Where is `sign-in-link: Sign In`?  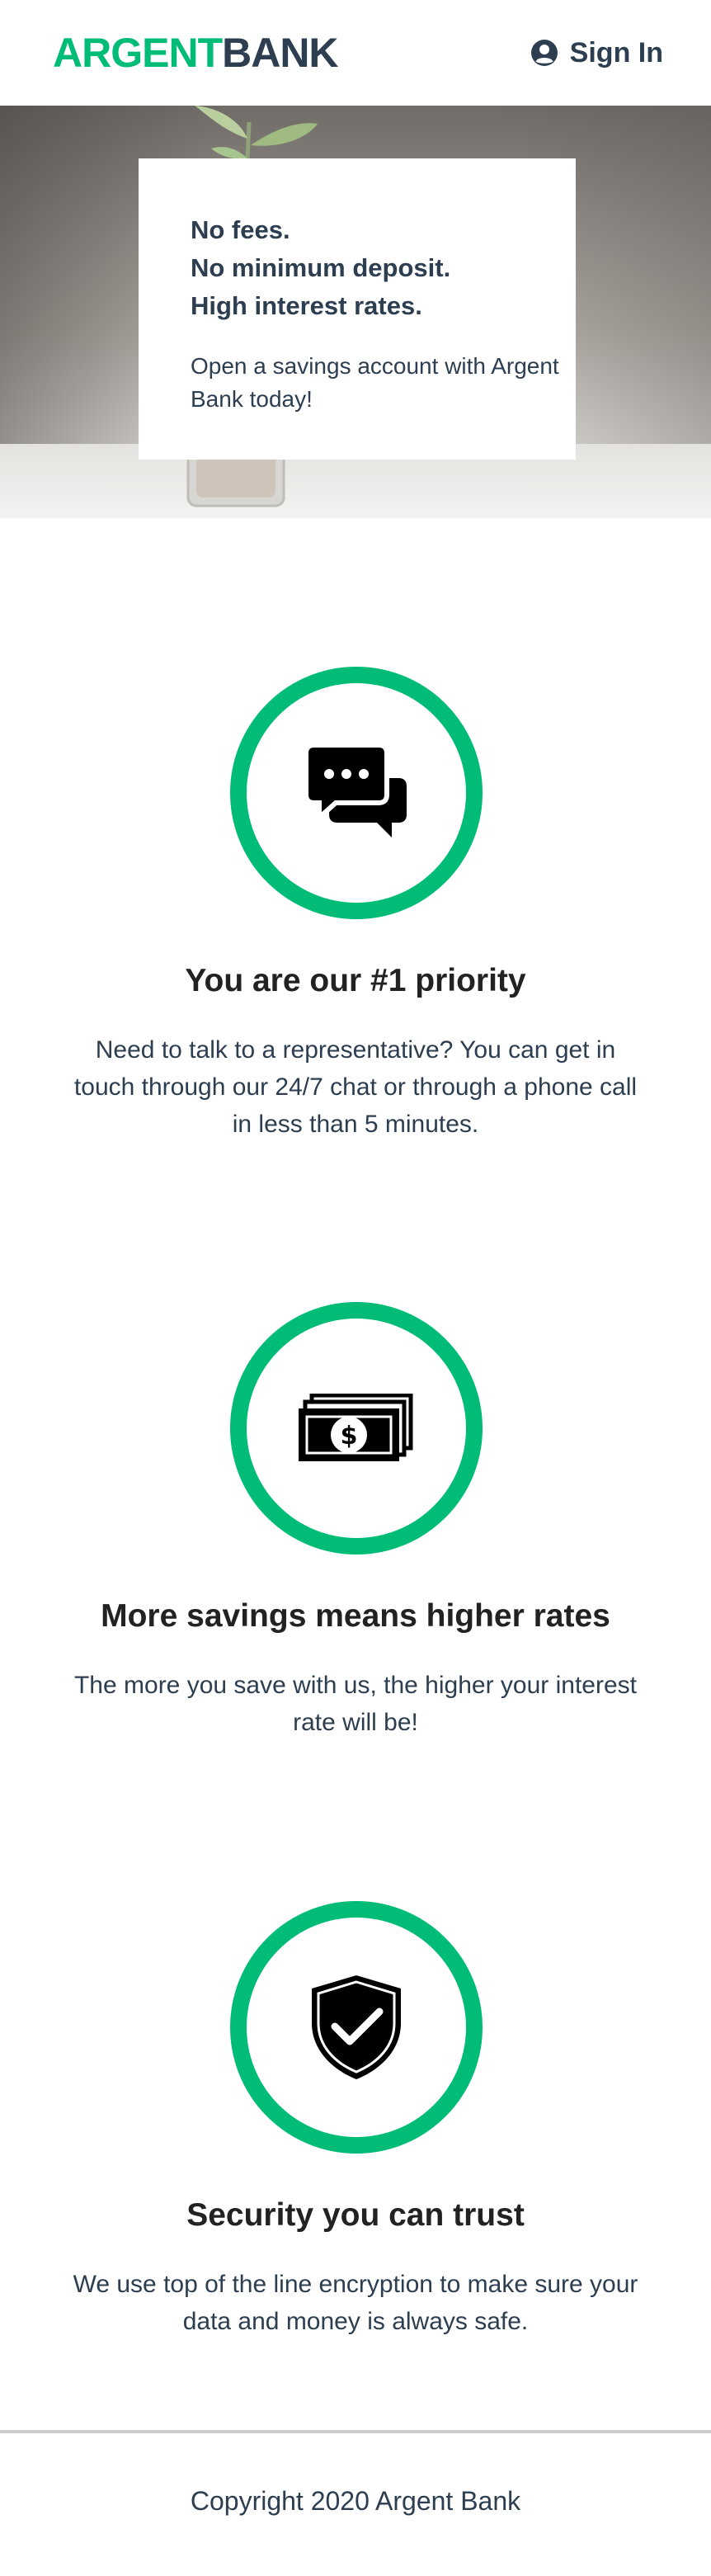
sign-in-link: Sign In is located at coordinates (596, 53).